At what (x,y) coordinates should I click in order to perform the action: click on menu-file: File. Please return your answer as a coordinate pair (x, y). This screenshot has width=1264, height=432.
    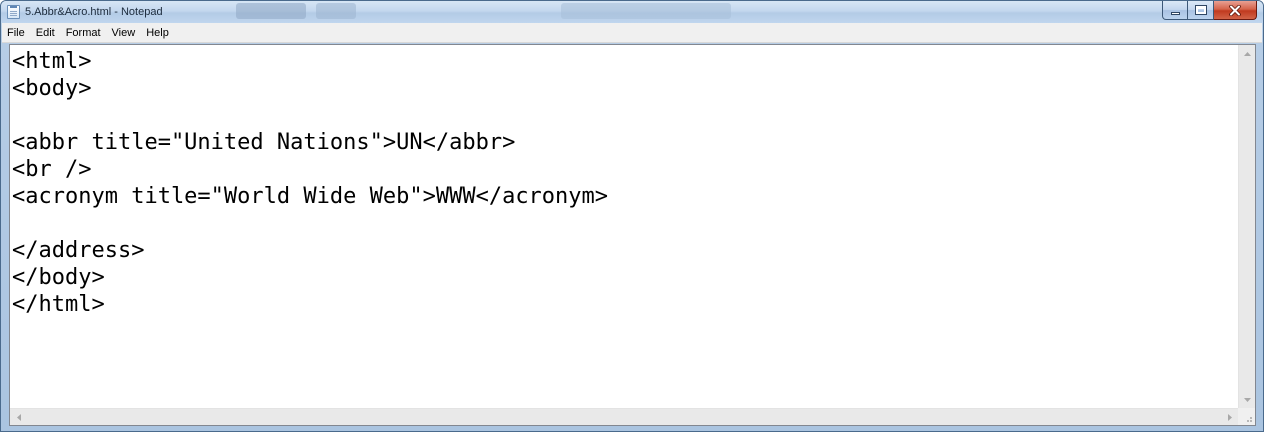
    Looking at the image, I should click on (16, 33).